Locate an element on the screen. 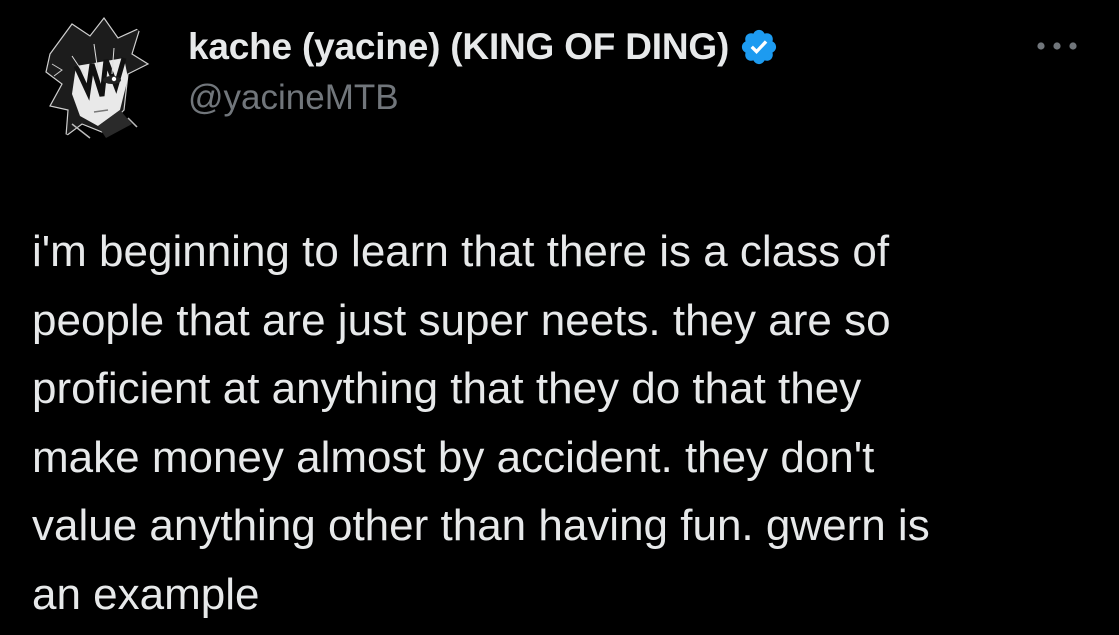 The height and width of the screenshot is (635, 1119). verified-badge-icon is located at coordinates (759, 47).